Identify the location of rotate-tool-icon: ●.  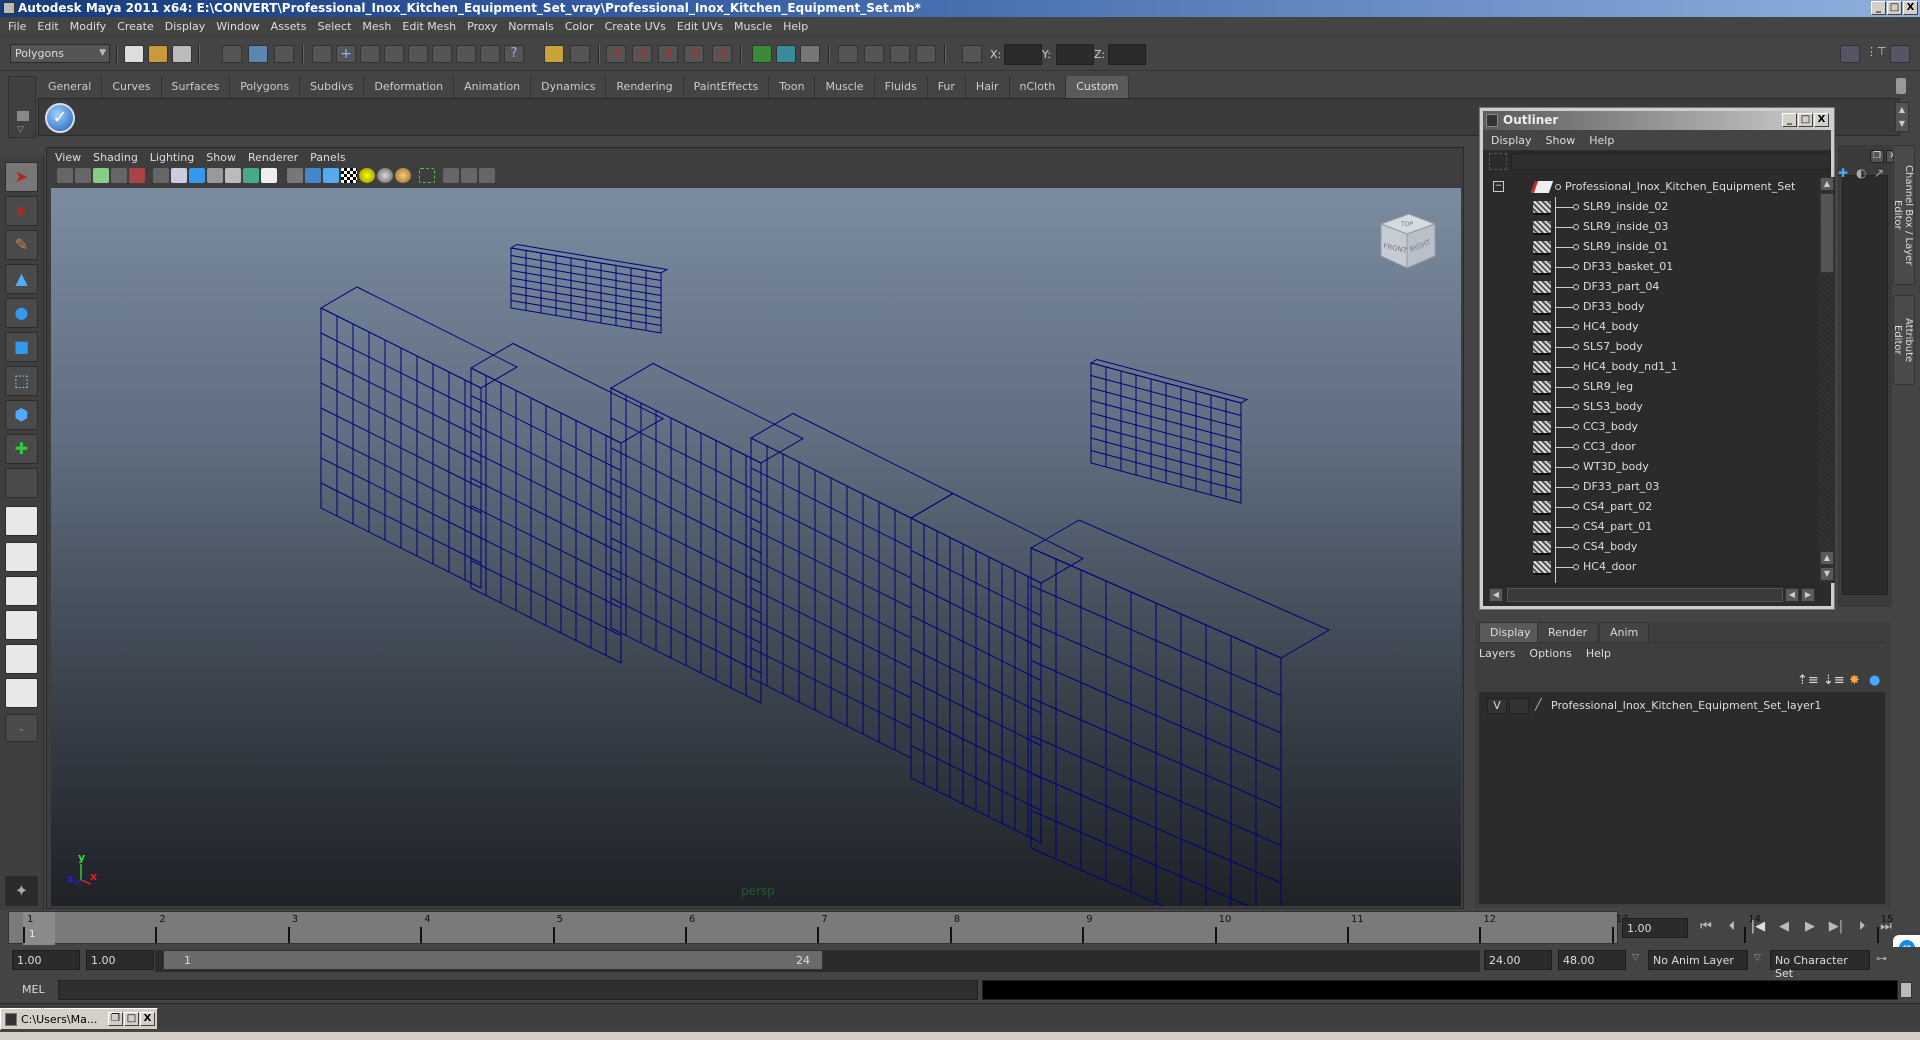
(21, 313).